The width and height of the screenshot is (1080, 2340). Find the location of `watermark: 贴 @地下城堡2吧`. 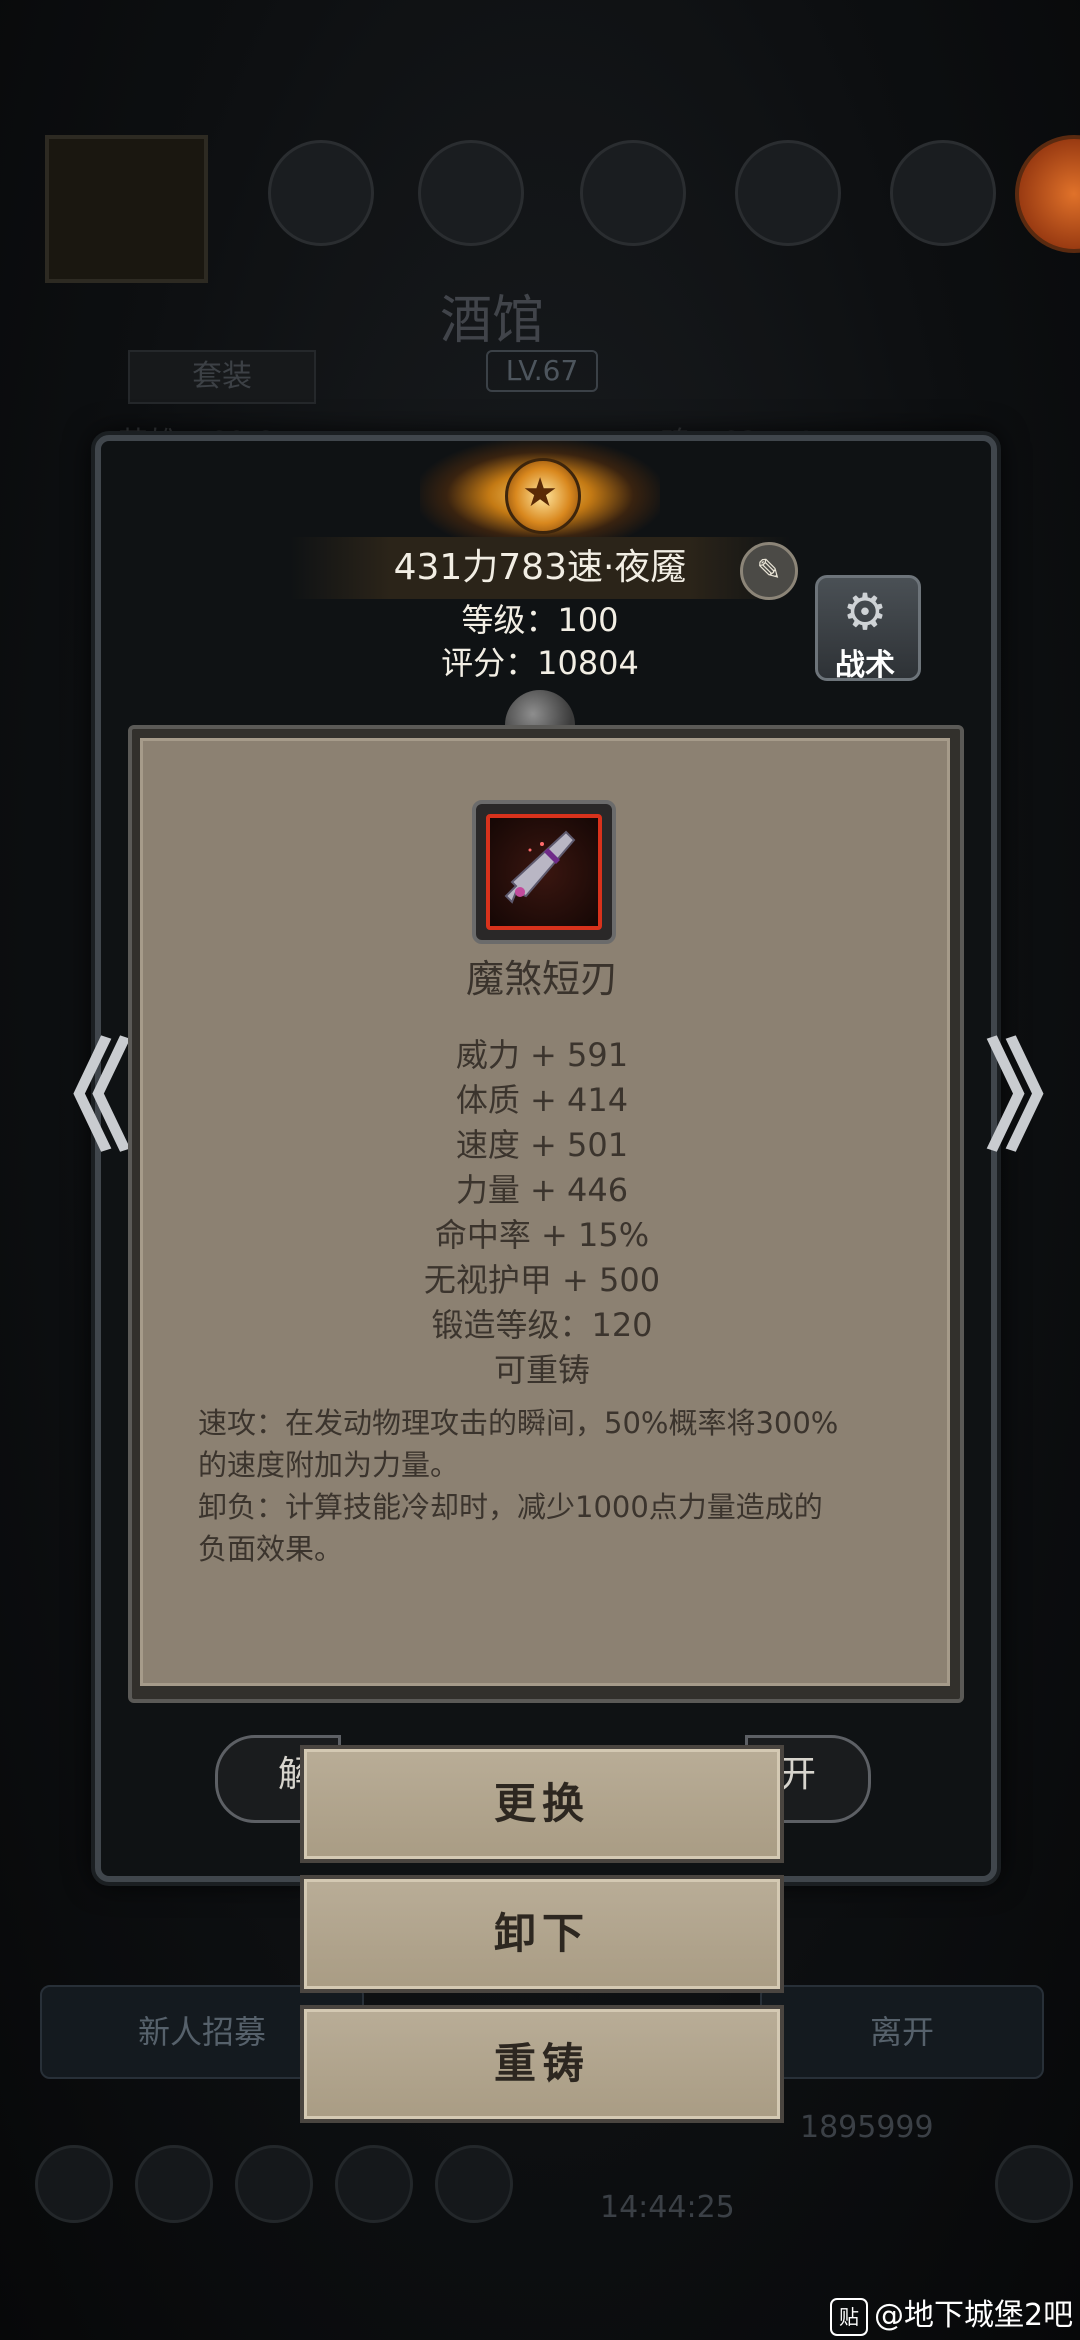

watermark: 贴 @地下城堡2吧 is located at coordinates (951, 2313).